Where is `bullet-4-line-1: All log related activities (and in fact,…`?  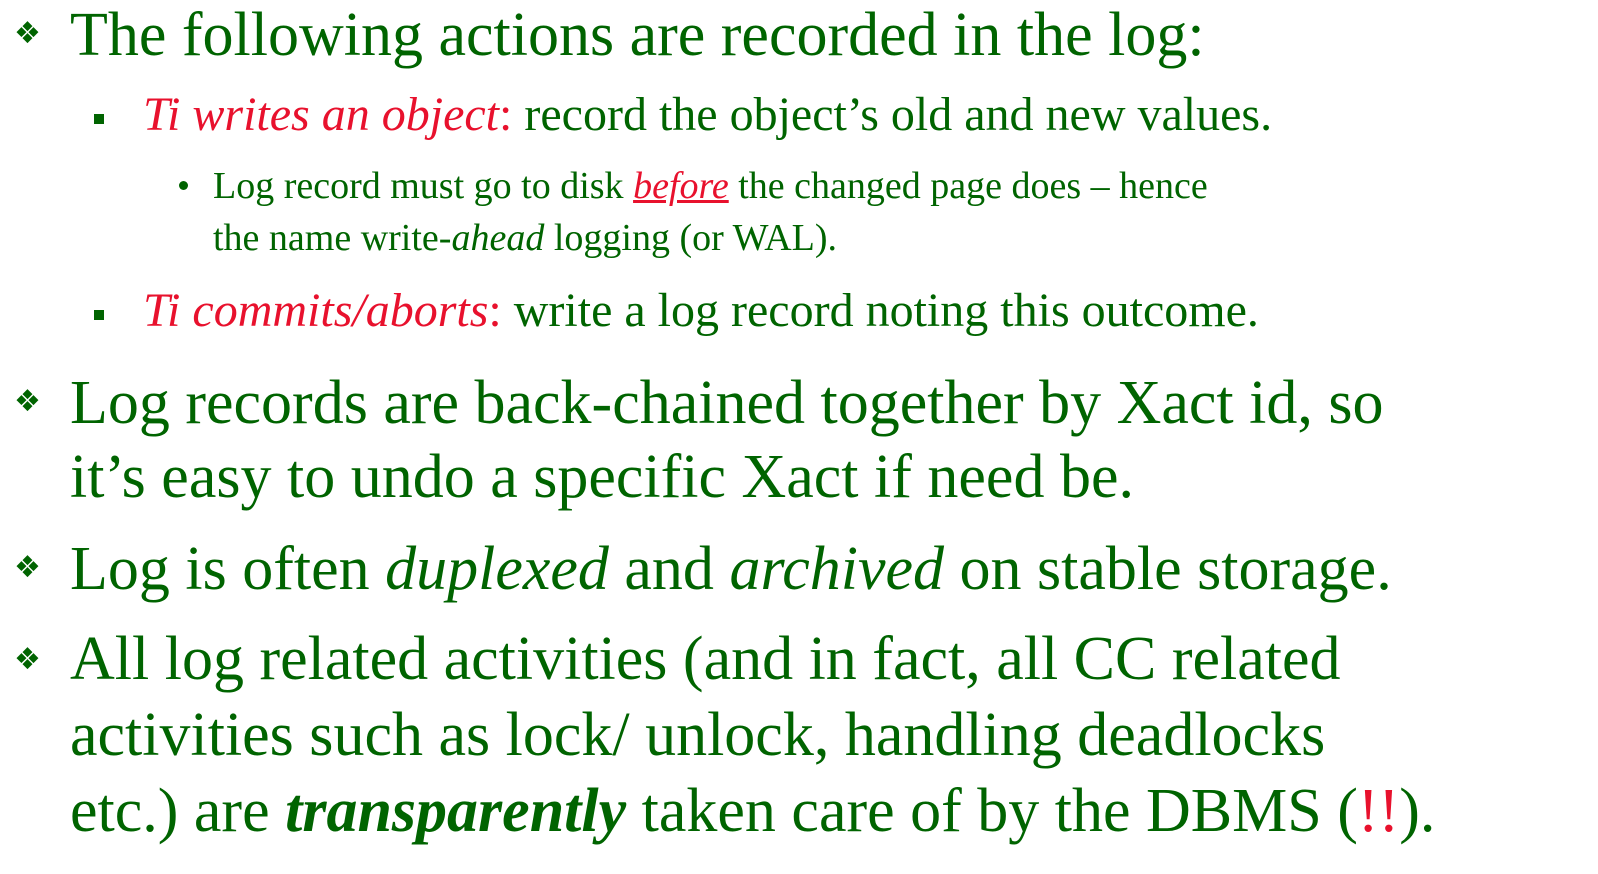 bullet-4-line-1: All log related activities (and in fact,… is located at coordinates (705, 659).